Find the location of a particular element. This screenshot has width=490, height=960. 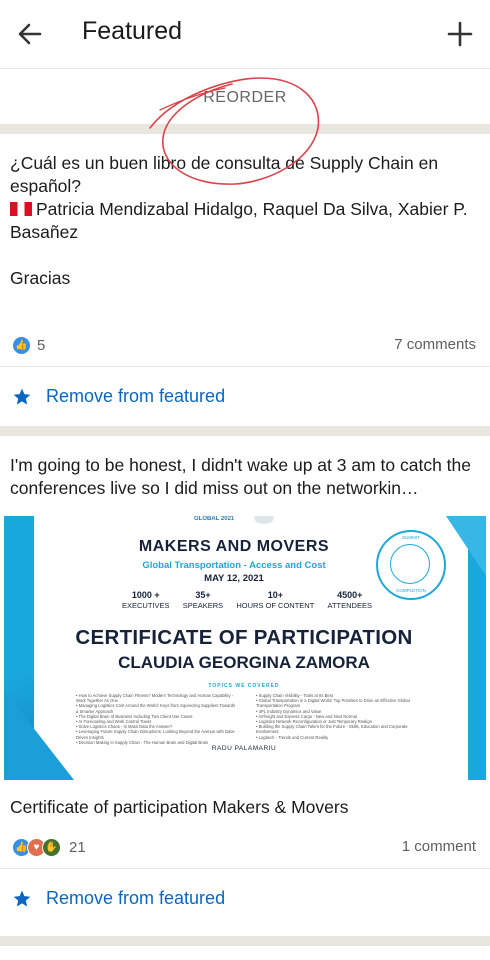

plus-icon is located at coordinates (460, 34).